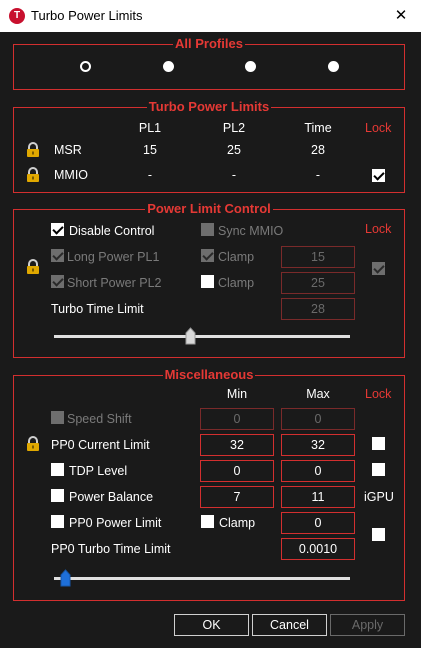 This screenshot has width=421, height=648. Describe the element at coordinates (207, 255) in the screenshot. I see `clamp-pl1-checkbox` at that location.